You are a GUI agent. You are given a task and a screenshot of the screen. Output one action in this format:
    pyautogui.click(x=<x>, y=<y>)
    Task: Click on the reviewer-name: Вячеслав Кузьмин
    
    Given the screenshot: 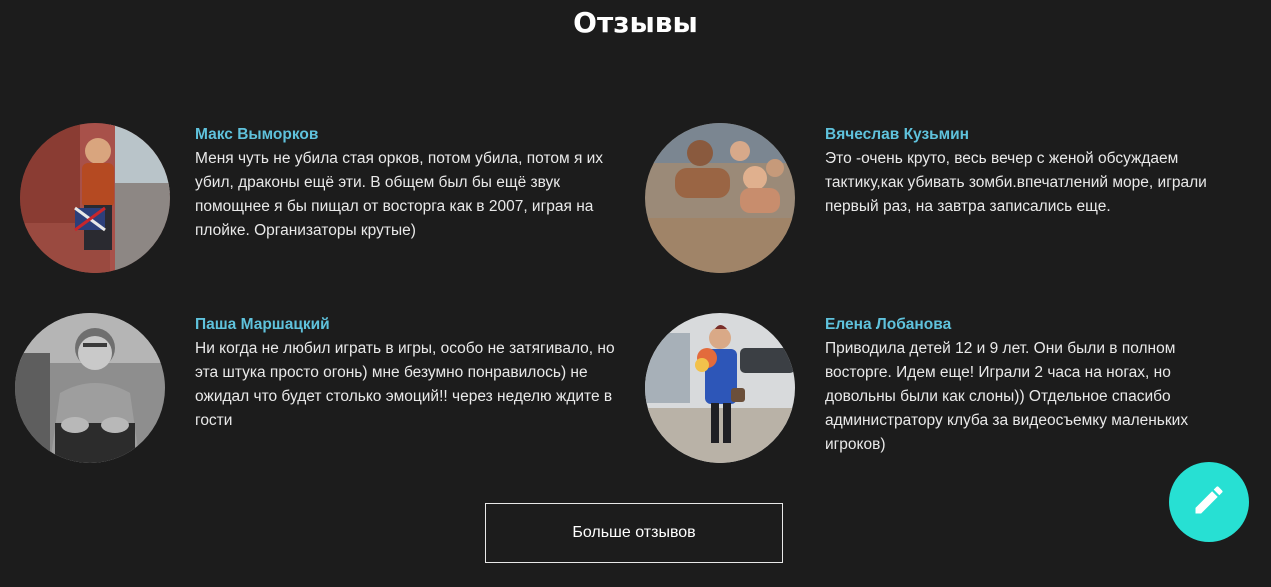 What is the action you would take?
    pyautogui.click(x=897, y=134)
    